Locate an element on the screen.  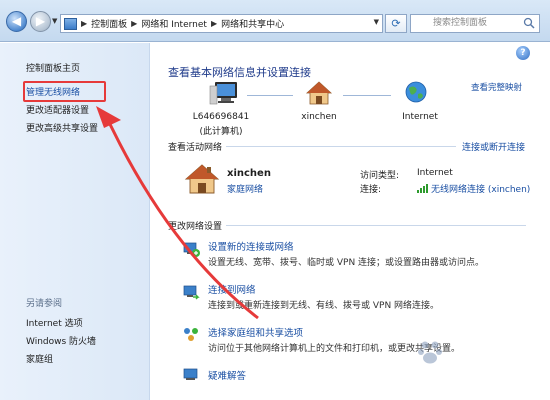
see-also-heading: 另请参阅 is located at coordinates (44, 304).